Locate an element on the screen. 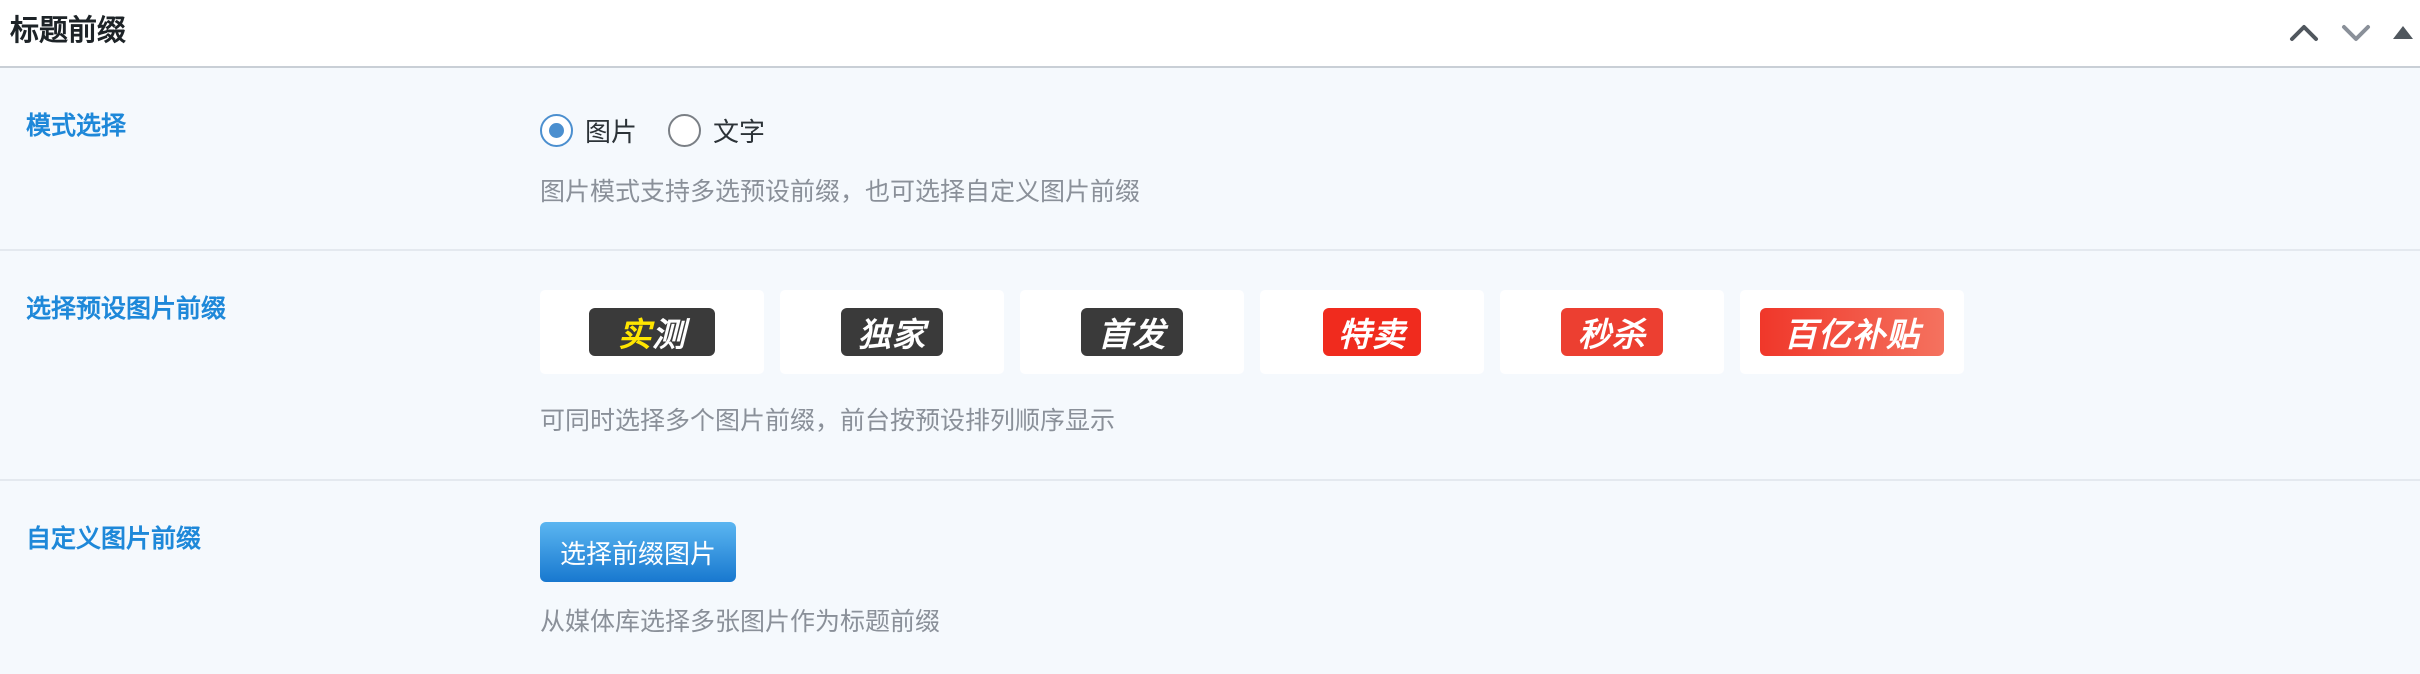 This screenshot has width=2420, height=674. preset-tile-shice: 实测 is located at coordinates (652, 332).